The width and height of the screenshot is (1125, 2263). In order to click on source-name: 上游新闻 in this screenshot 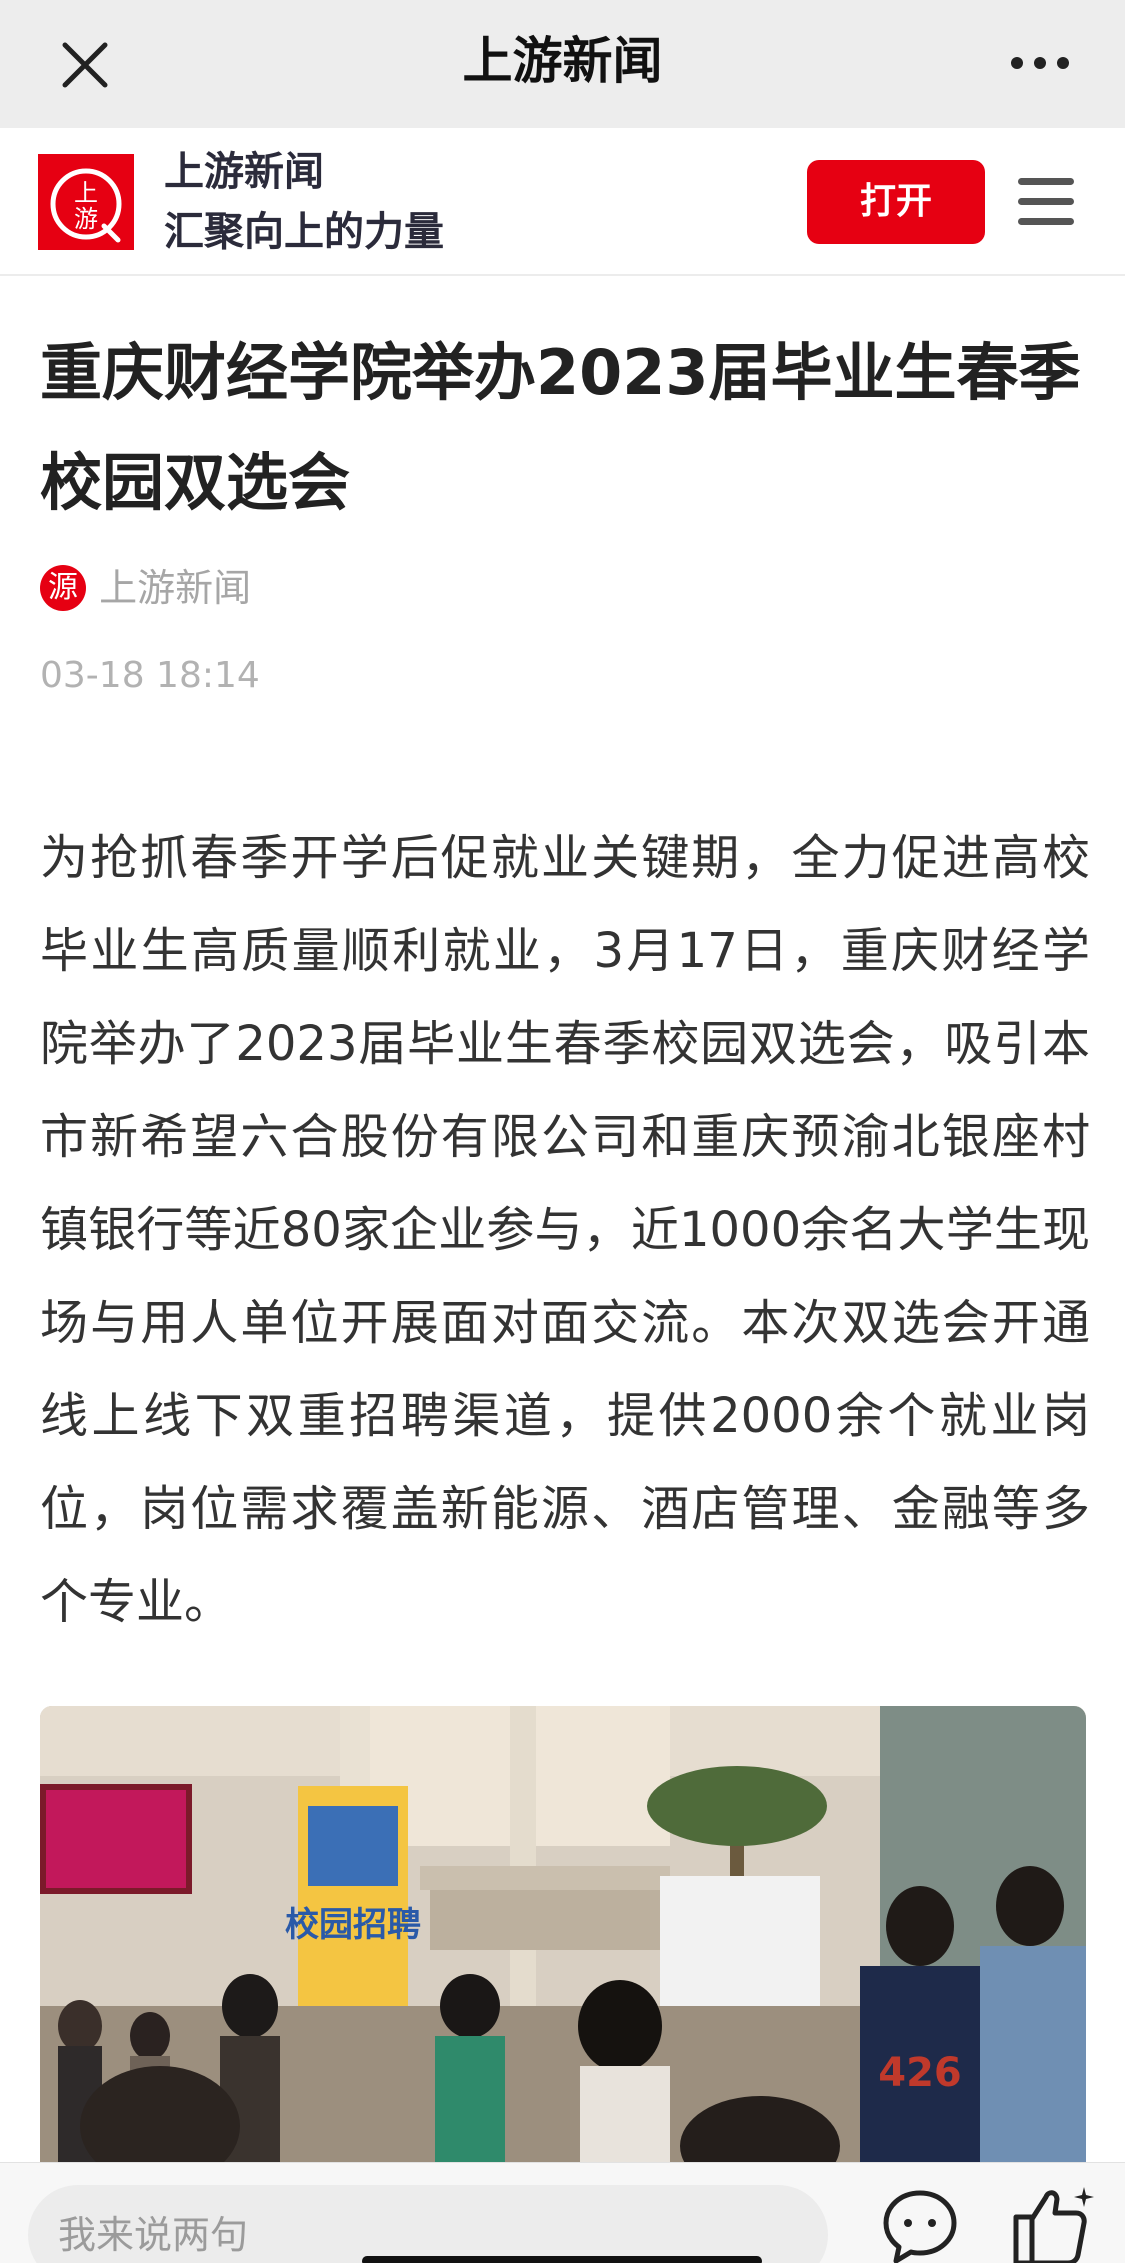, I will do `click(175, 588)`.